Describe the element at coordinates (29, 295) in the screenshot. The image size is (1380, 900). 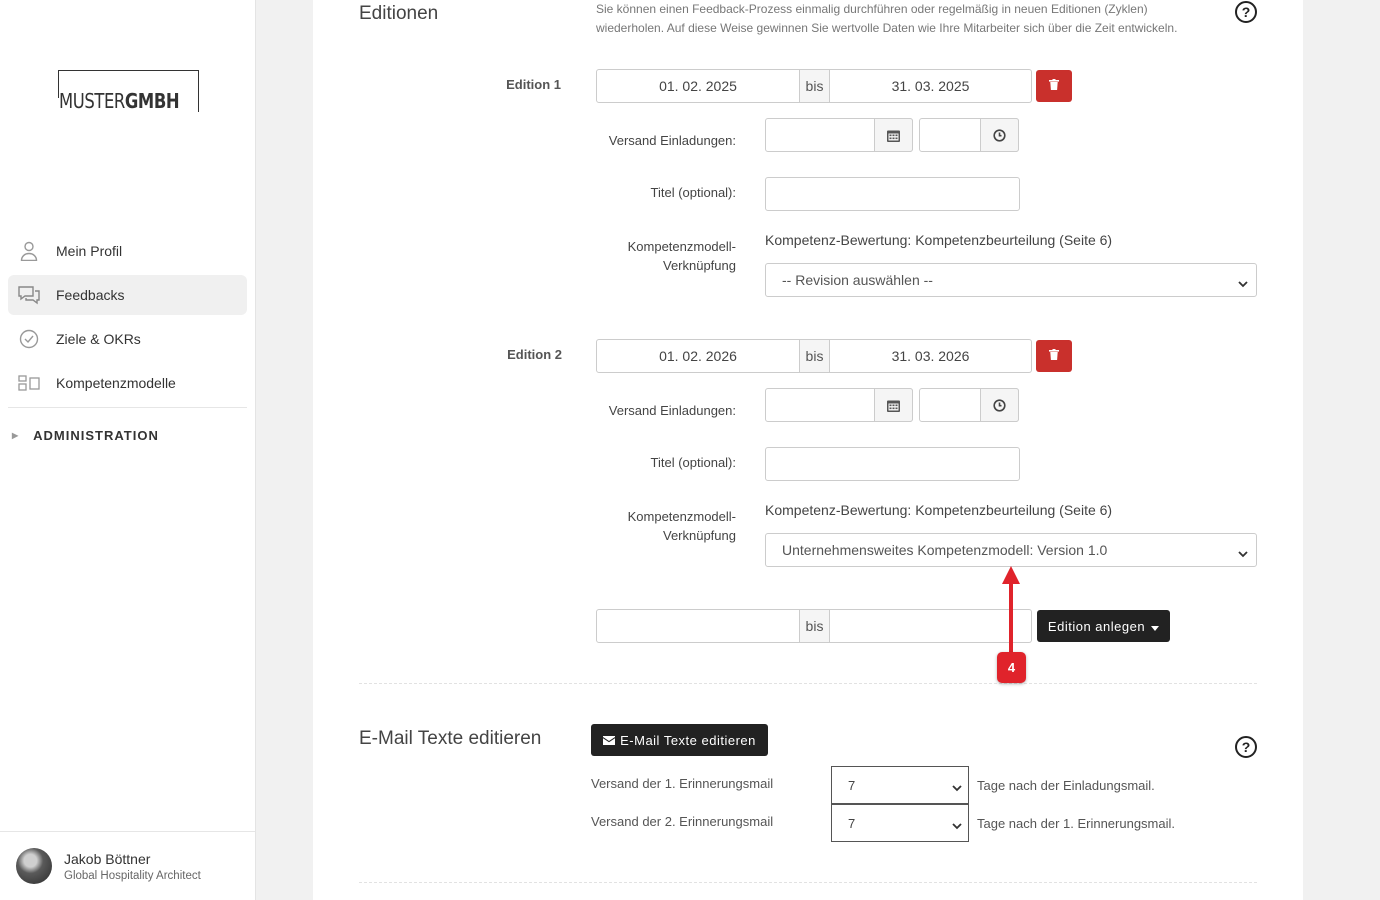
I see `chat-icon` at that location.